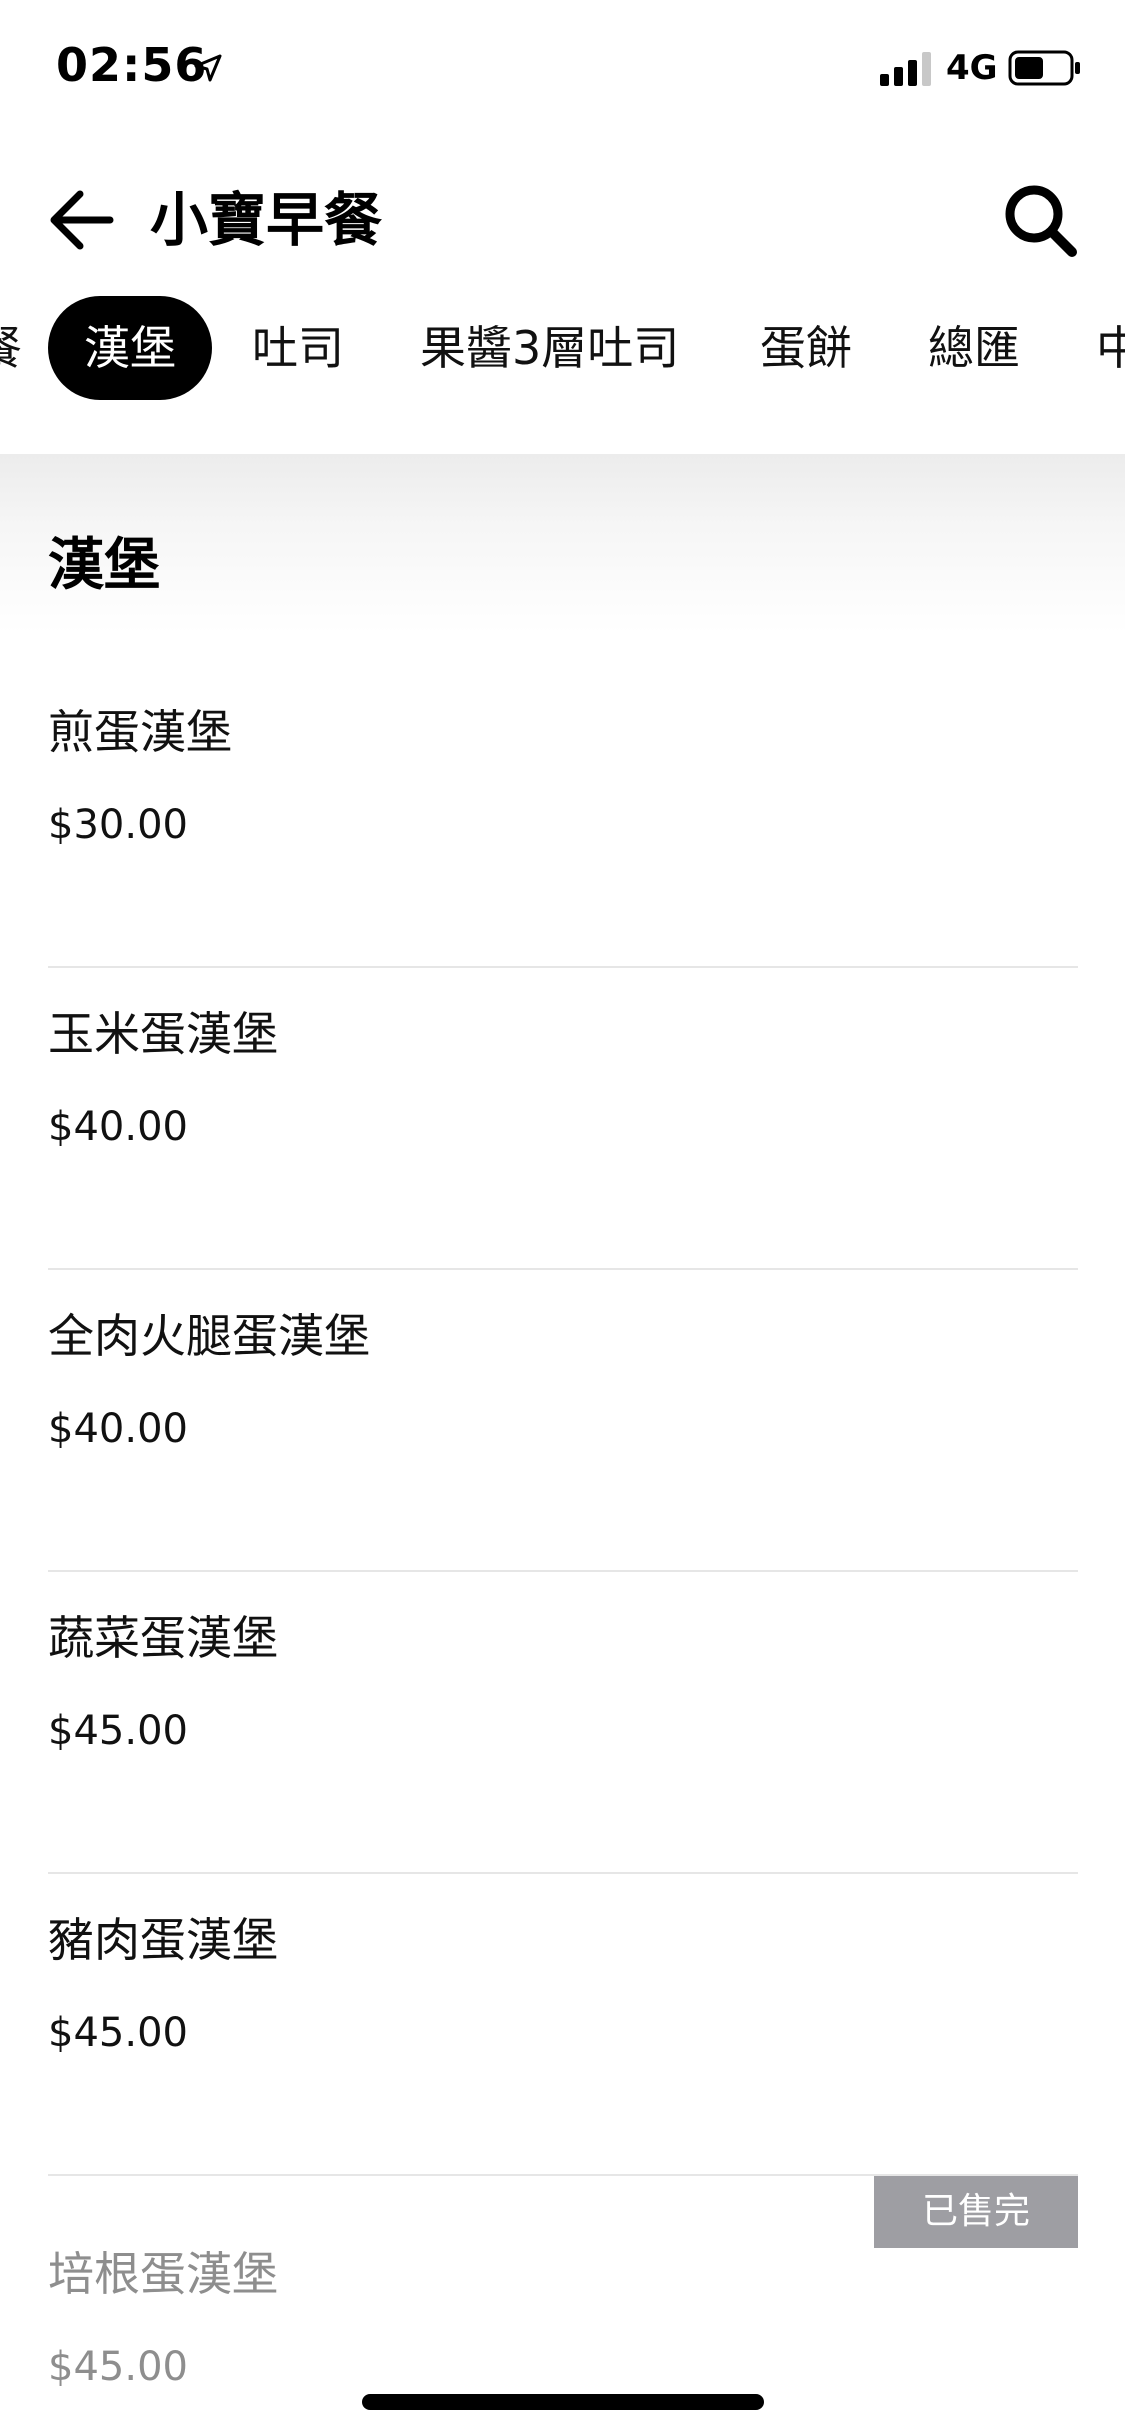 This screenshot has width=1125, height=2436. Describe the element at coordinates (976, 2212) in the screenshot. I see `sold-out-badge: 已售完` at that location.